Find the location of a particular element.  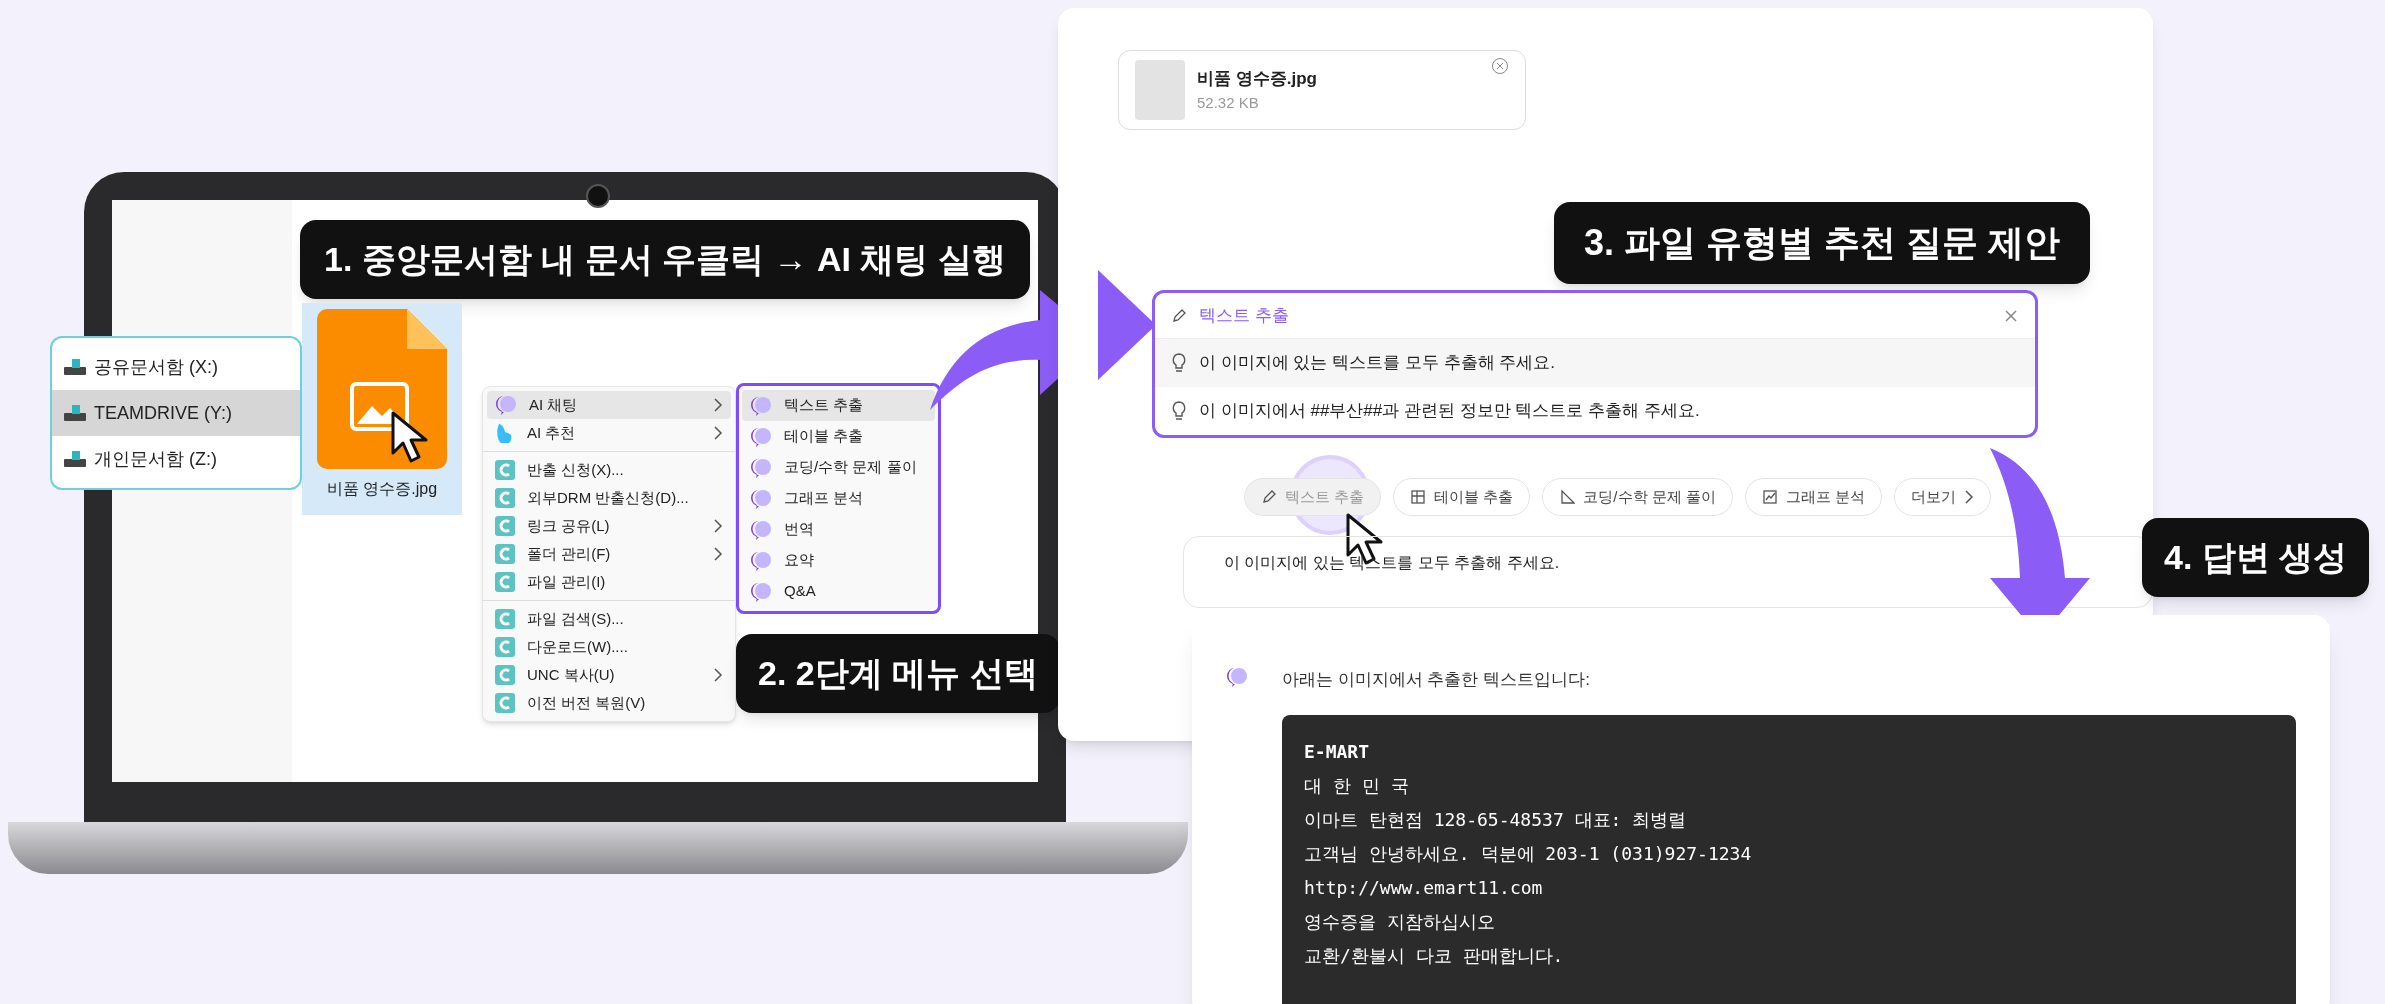

submenu-item: 텍스트 추출 is located at coordinates (838, 405).